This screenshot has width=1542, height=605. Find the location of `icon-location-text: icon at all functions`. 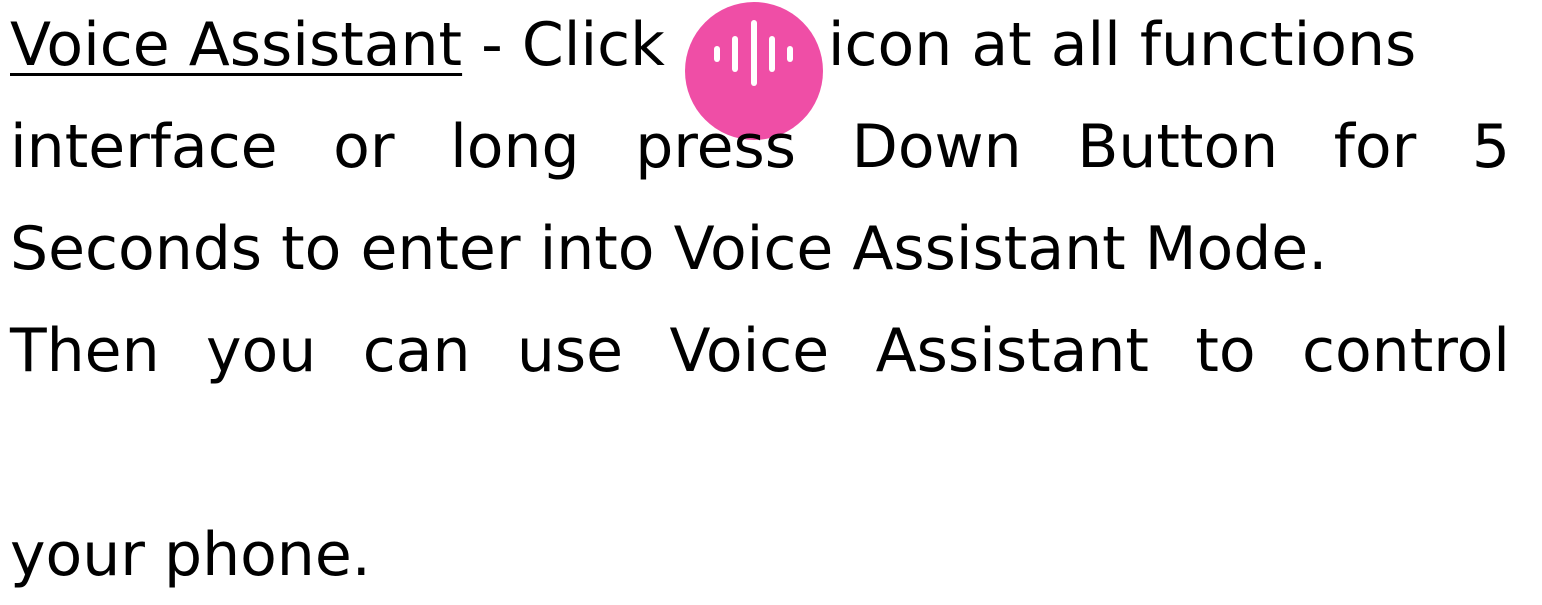

icon-location-text: icon at all functions is located at coordinates (1122, 45).